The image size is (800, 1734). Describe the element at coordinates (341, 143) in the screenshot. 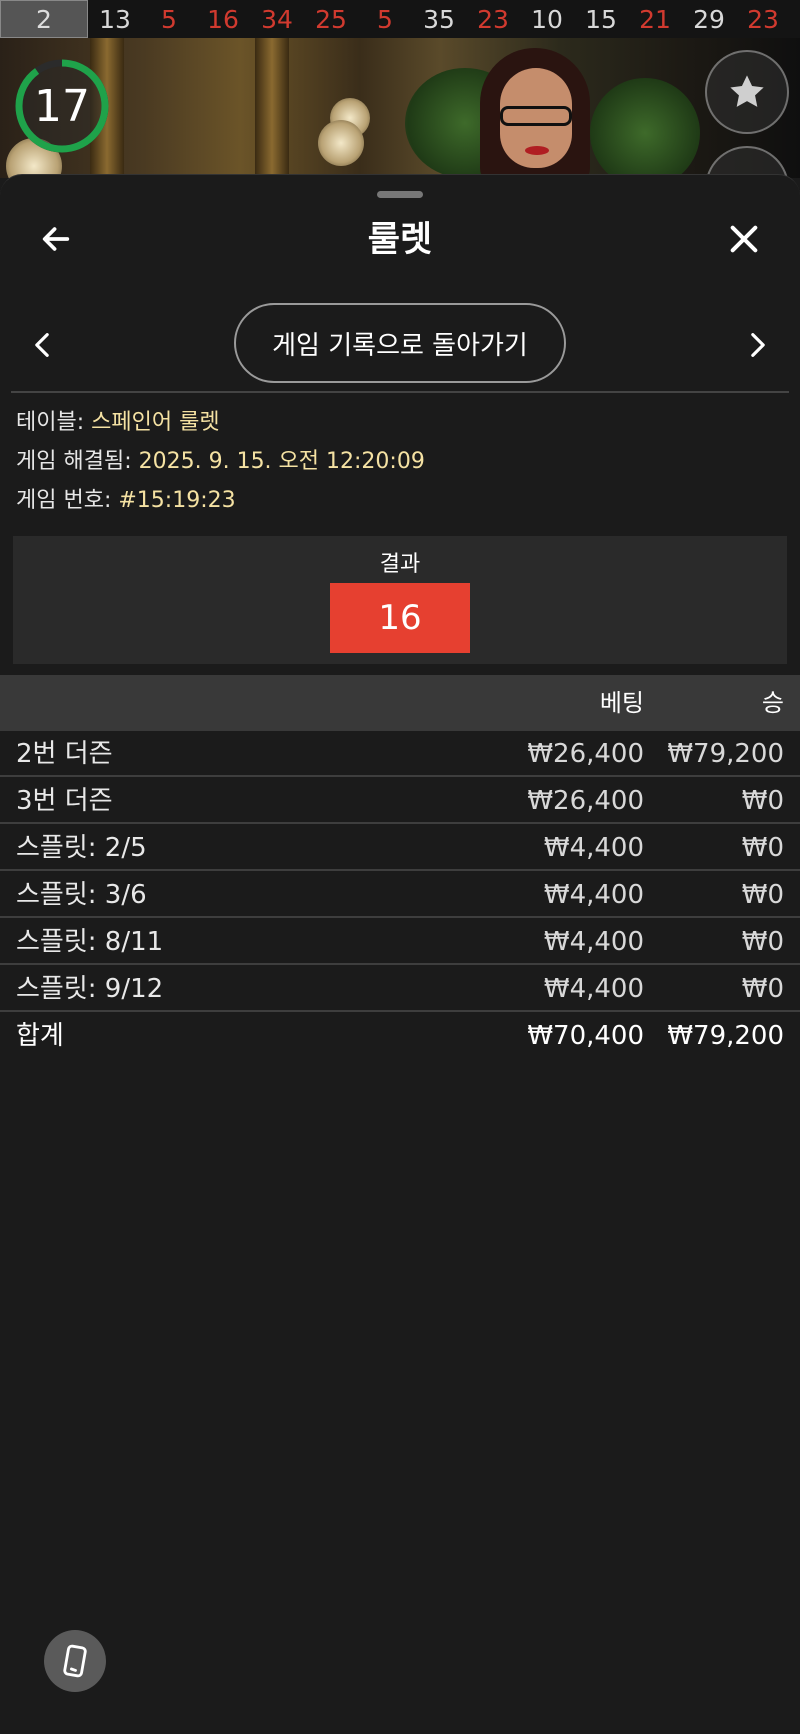

I see `video-lamp` at that location.